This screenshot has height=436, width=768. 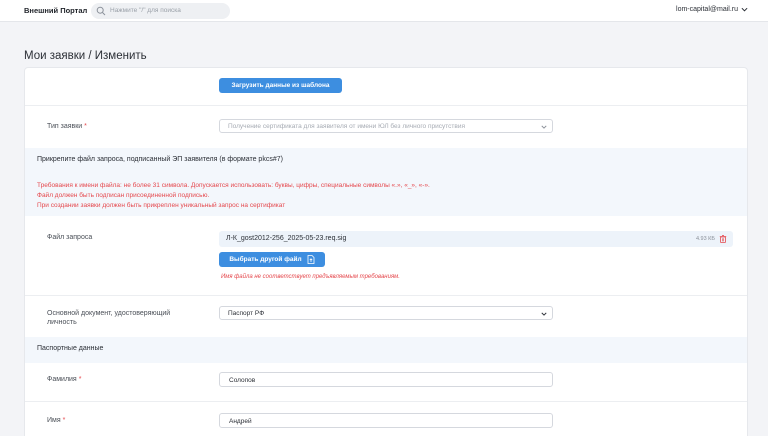 What do you see at coordinates (386, 379) in the screenshot?
I see `surname-input: Солопов` at bounding box center [386, 379].